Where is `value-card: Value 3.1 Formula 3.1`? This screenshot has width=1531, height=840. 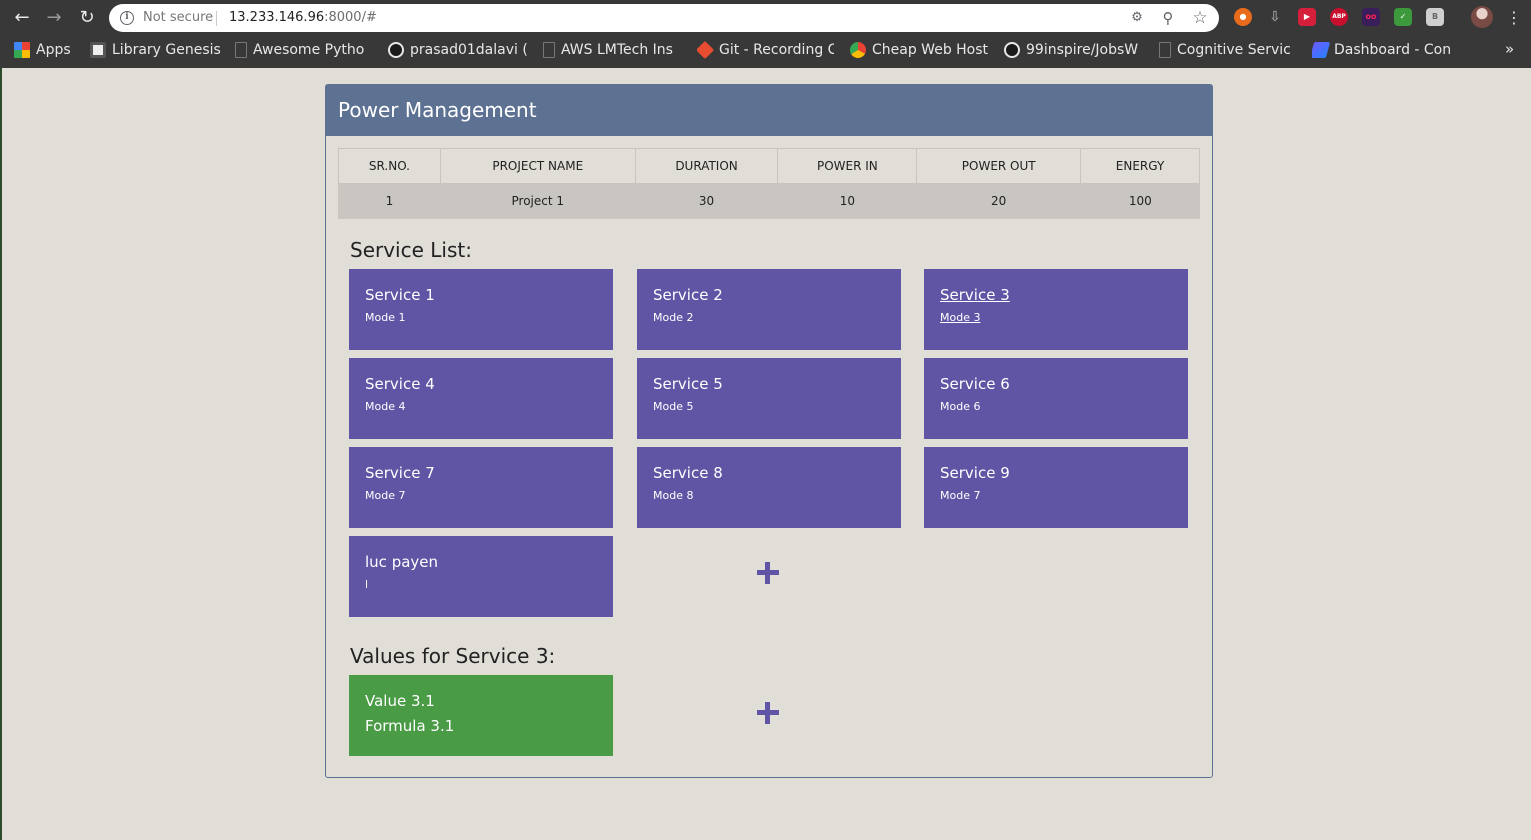 value-card: Value 3.1 Formula 3.1 is located at coordinates (481, 715).